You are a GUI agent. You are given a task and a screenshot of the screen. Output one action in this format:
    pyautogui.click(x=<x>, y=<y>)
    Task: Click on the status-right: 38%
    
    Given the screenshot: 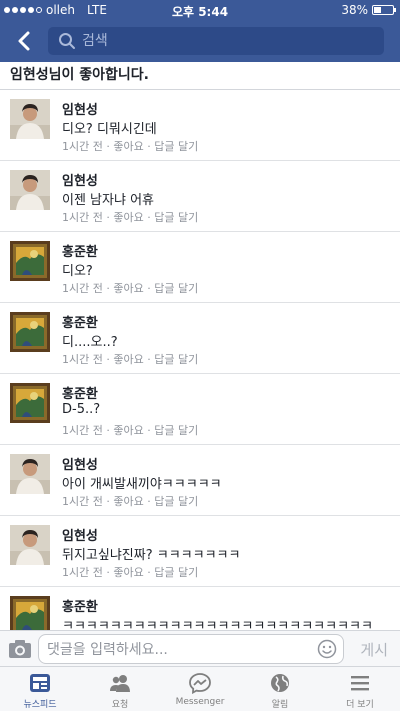 What is the action you would take?
    pyautogui.click(x=368, y=10)
    